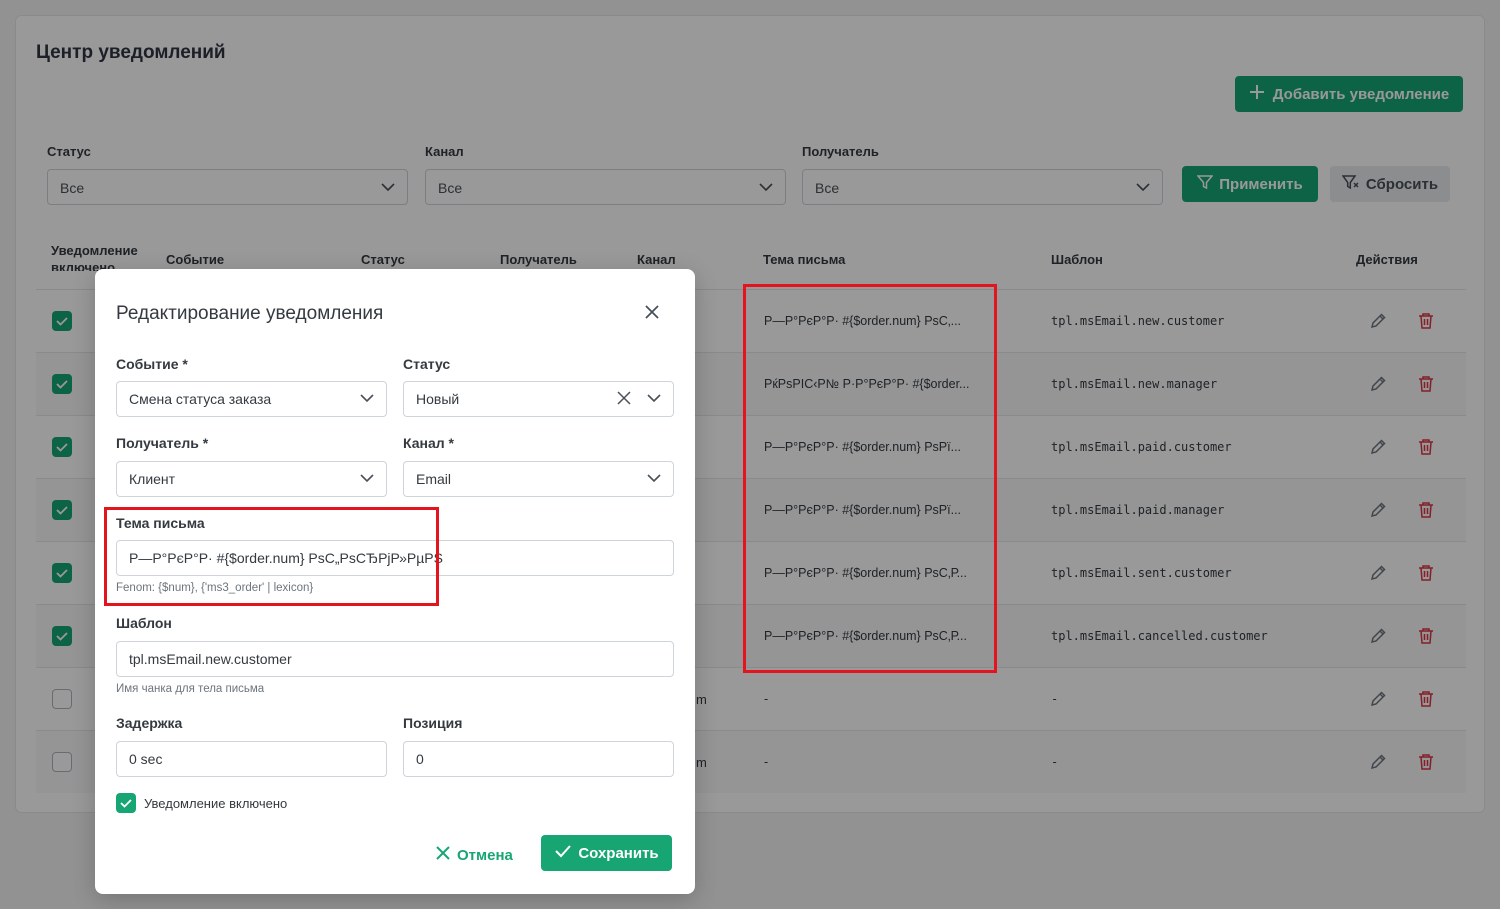 This screenshot has height=909, width=1500. I want to click on position-input: 0, so click(538, 759).